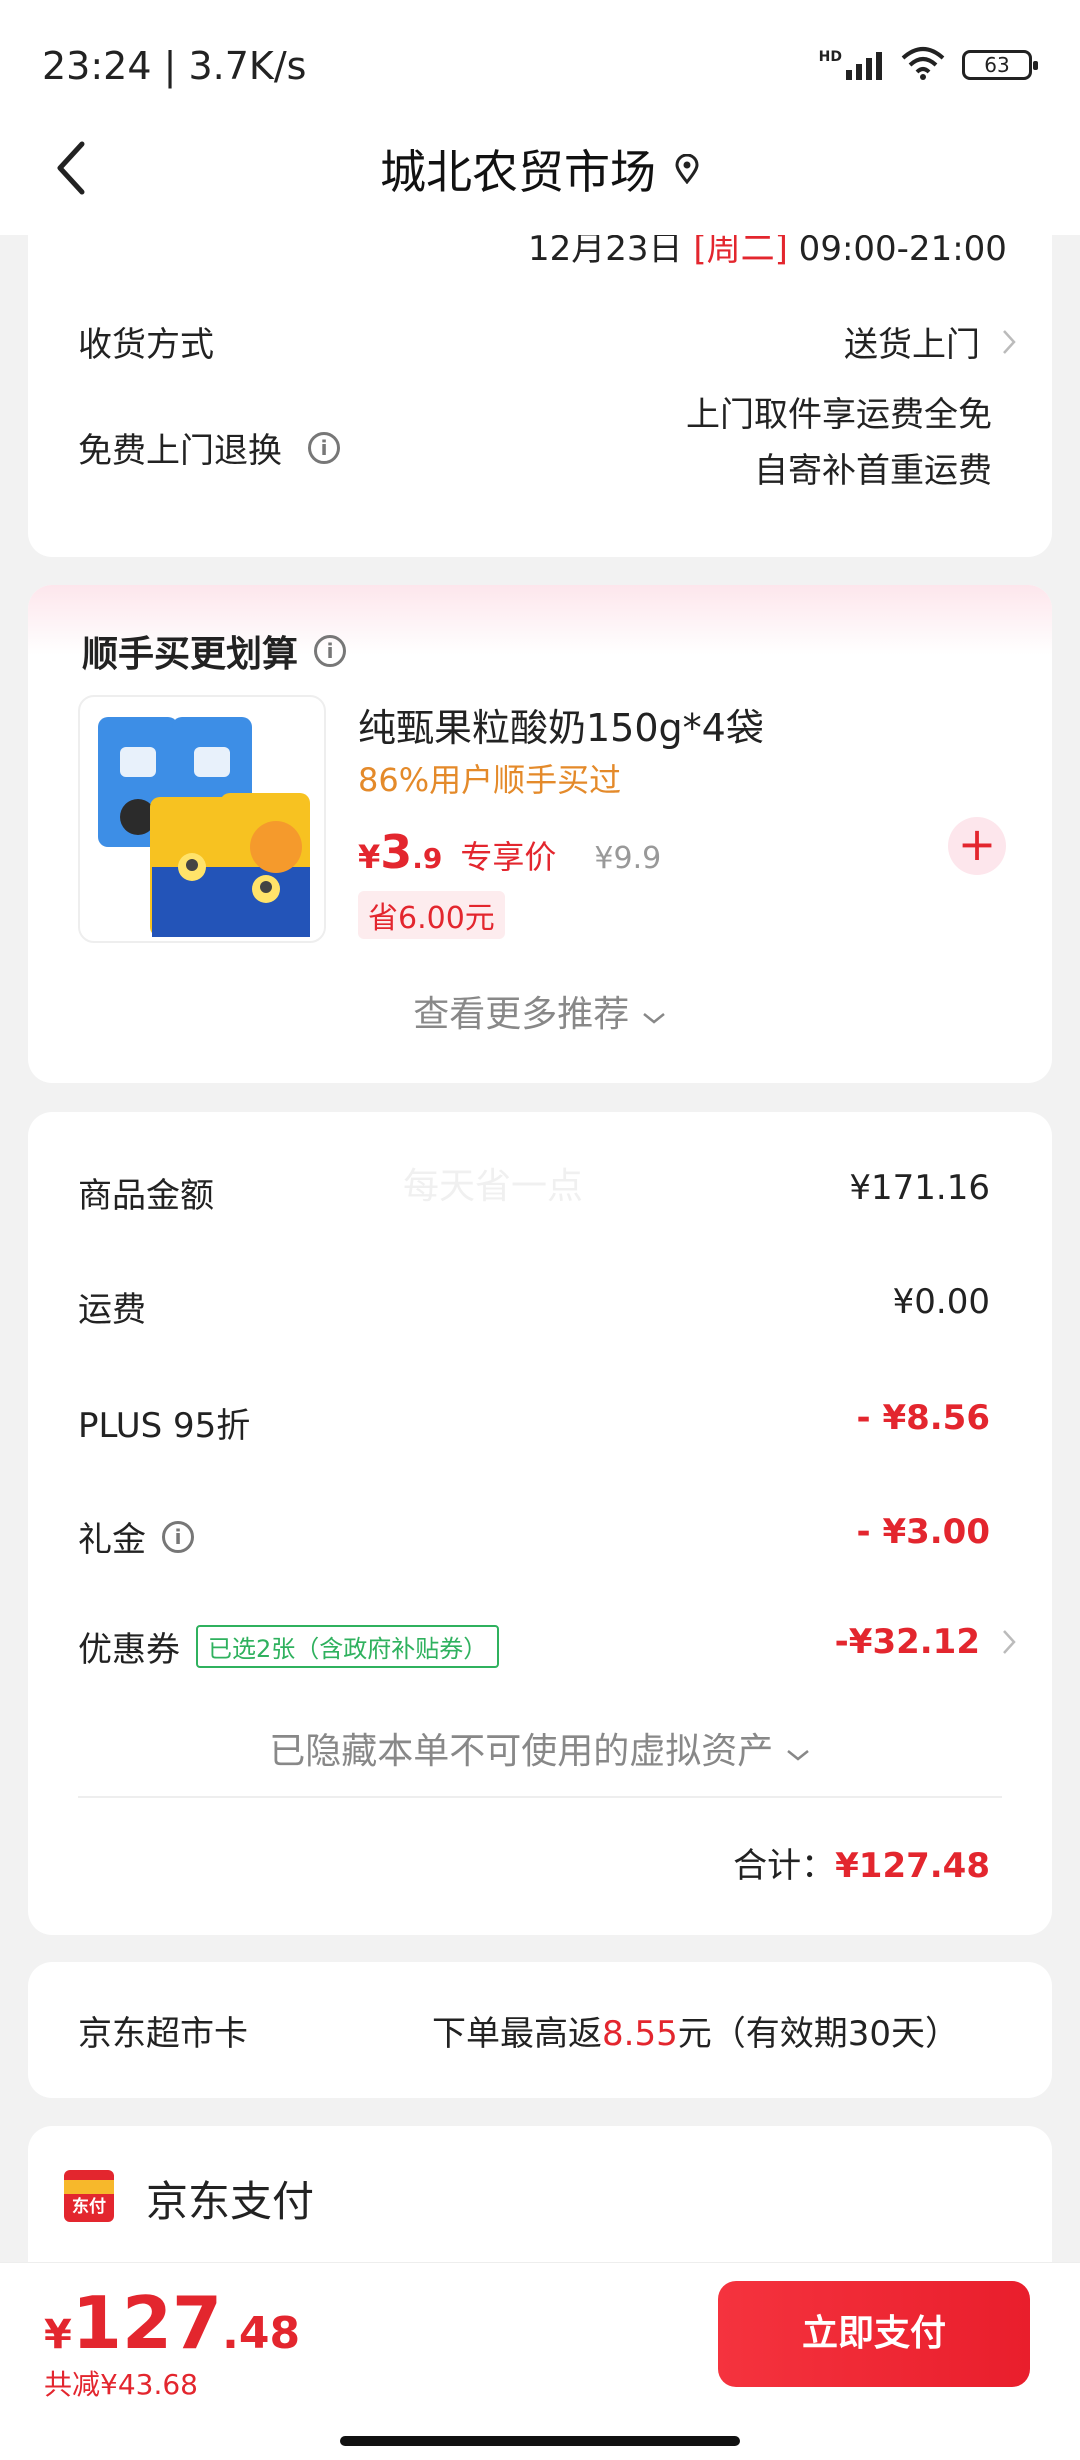 The height and width of the screenshot is (2460, 1080). I want to click on delivery-method-value: 送货上门, so click(912, 345).